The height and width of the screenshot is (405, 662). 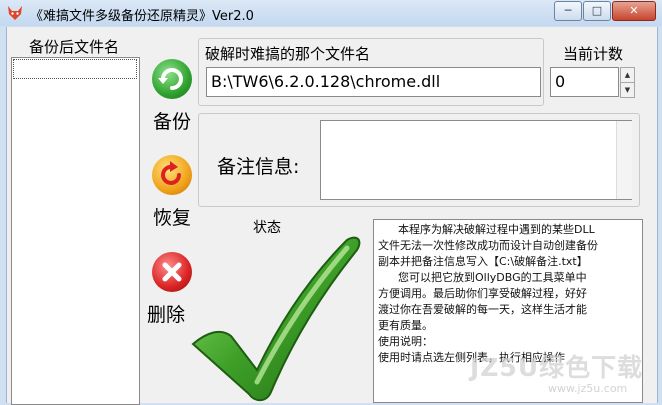 I want to click on info-line: 更有质量。, so click(x=405, y=325).